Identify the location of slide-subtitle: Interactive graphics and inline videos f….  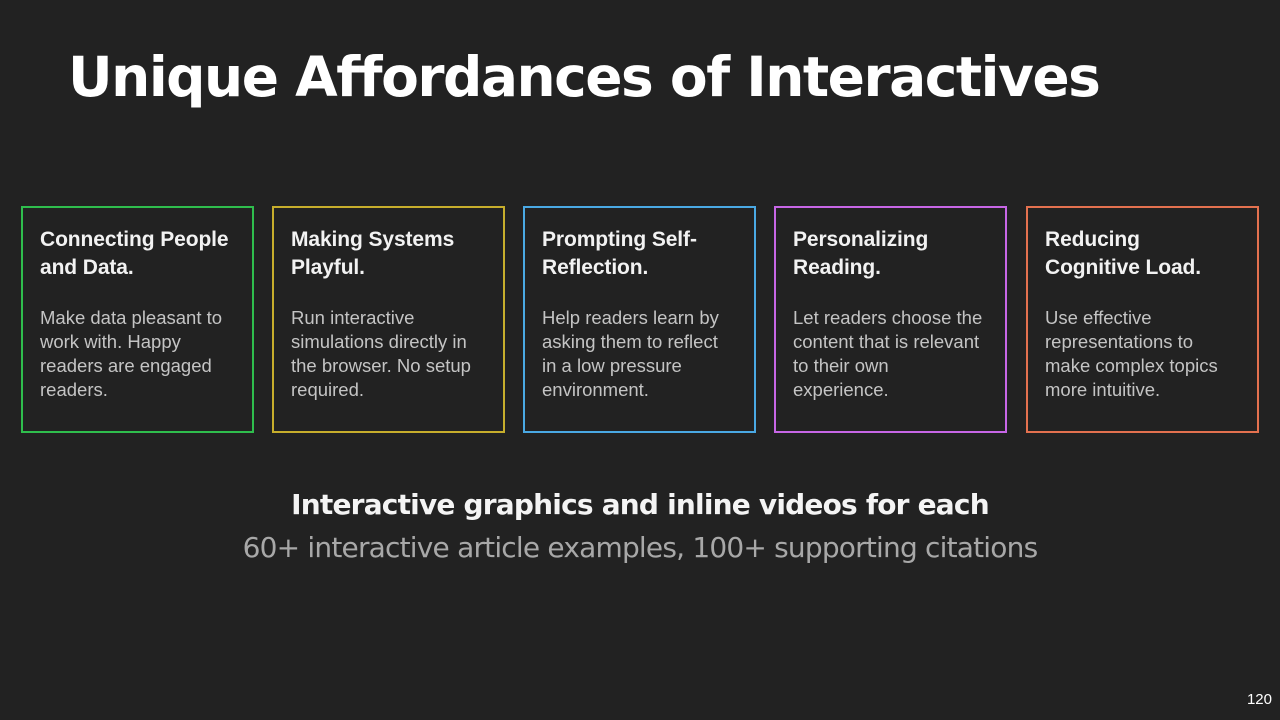
(640, 504).